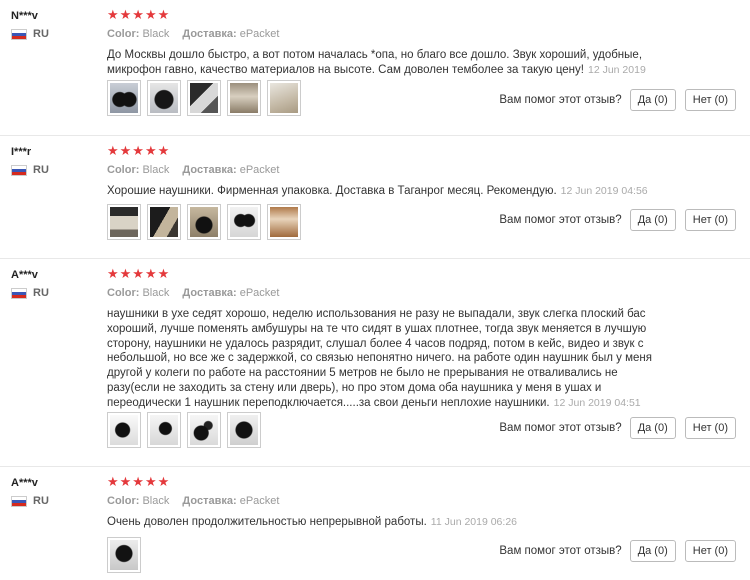 This screenshot has height=580, width=750. What do you see at coordinates (24, 16) in the screenshot?
I see `reviewer-name: N***v` at bounding box center [24, 16].